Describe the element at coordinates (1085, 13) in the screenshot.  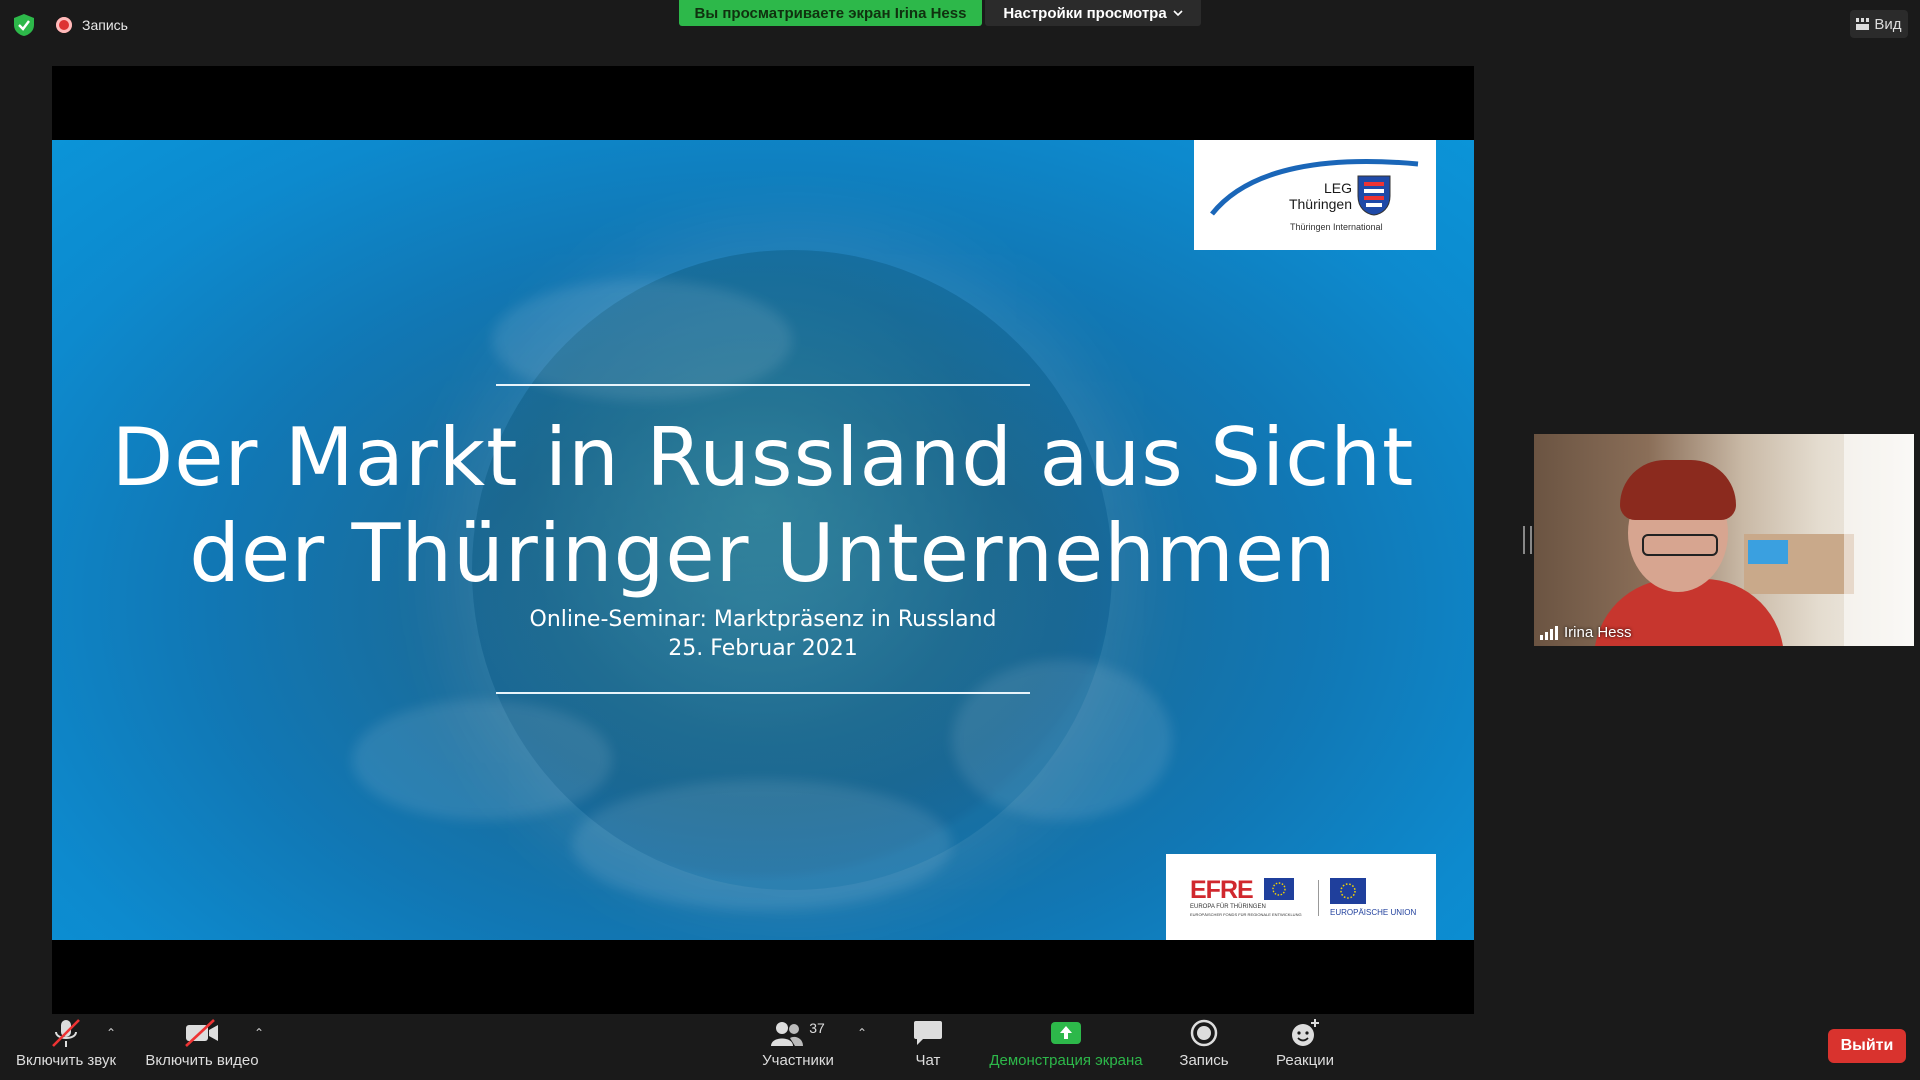
I see `view-settings-label: Настройки просмотра` at that location.